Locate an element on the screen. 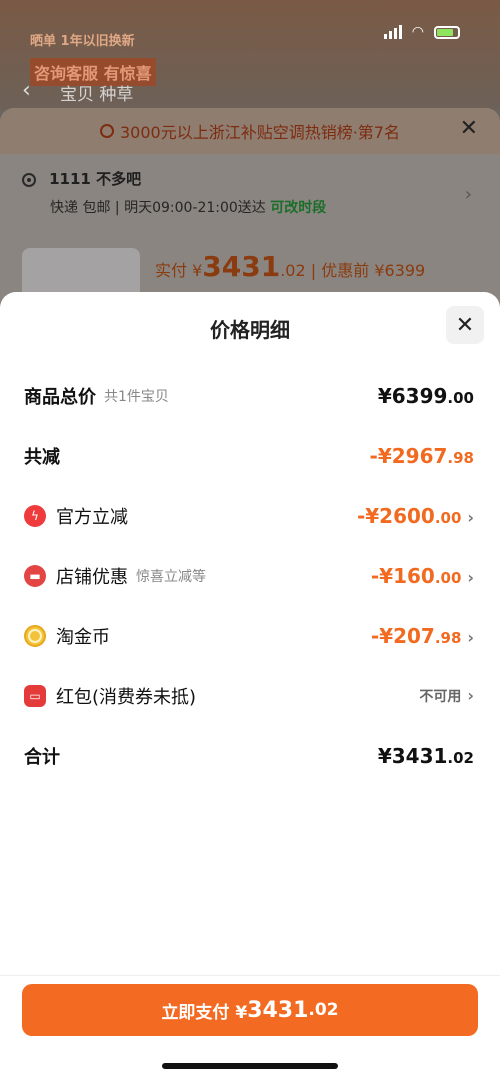  rank-text: 3000元以上浙江补贴空调热销榜·第7名 is located at coordinates (260, 132).